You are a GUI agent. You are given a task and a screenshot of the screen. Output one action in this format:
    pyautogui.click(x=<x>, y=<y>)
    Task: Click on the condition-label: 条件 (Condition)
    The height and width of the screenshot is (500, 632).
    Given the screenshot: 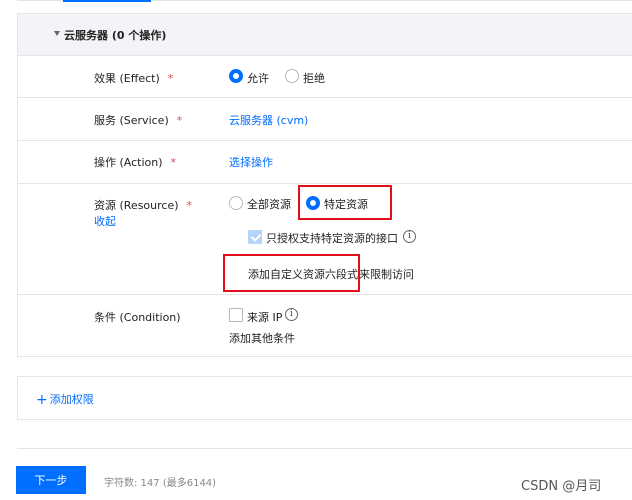 What is the action you would take?
    pyautogui.click(x=137, y=317)
    